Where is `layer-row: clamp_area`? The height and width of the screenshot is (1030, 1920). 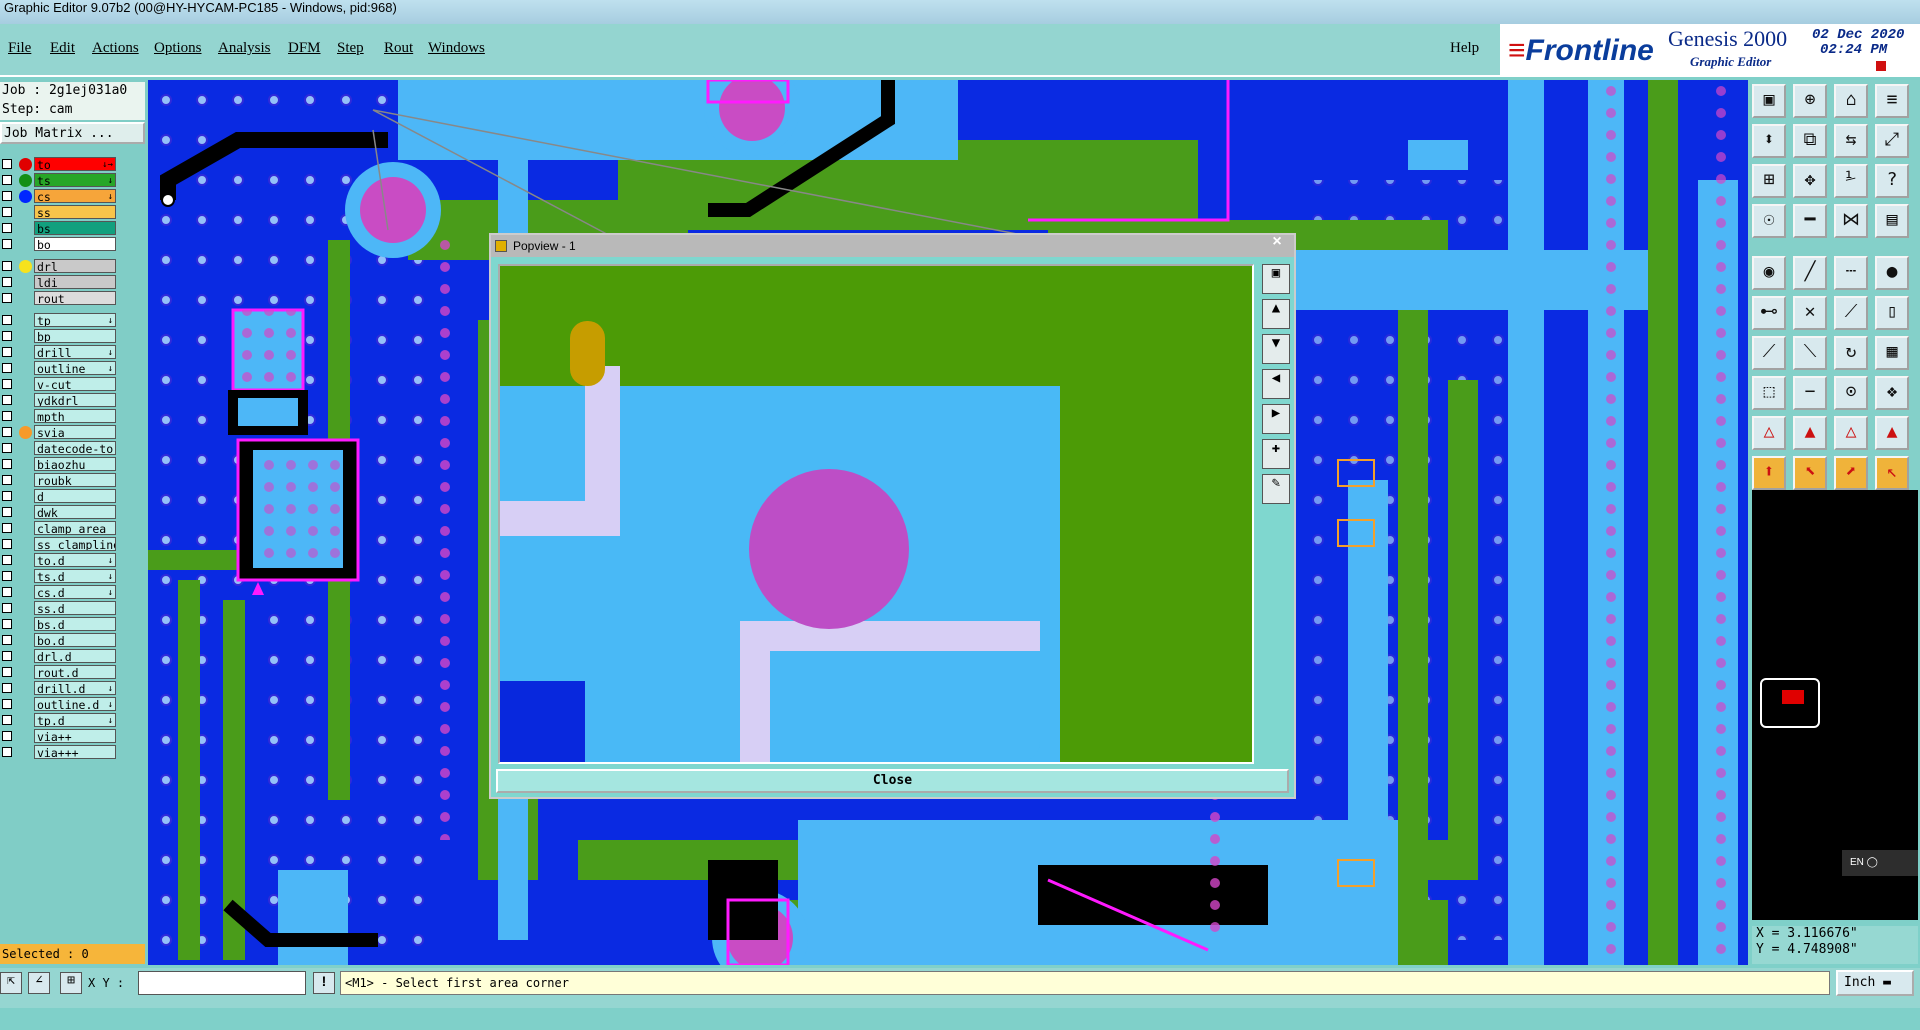
layer-row: clamp_area is located at coordinates (59, 528).